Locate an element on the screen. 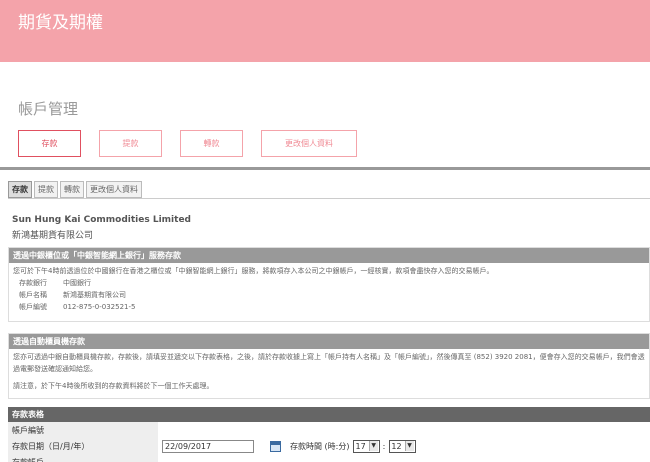 This screenshot has width=650, height=462. account-label: 帳戶編號 is located at coordinates (83, 430).